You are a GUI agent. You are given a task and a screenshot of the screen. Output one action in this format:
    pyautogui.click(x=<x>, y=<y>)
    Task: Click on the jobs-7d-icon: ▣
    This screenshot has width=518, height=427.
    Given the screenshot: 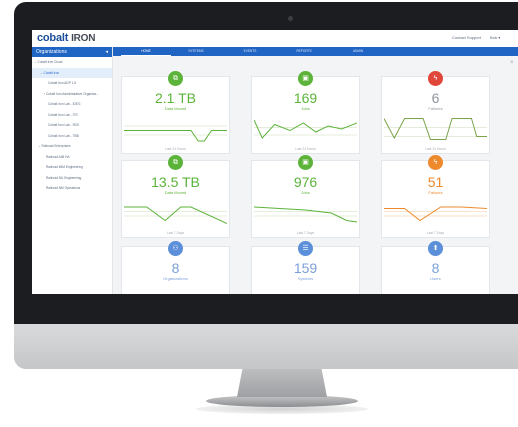 What is the action you would take?
    pyautogui.click(x=305, y=162)
    